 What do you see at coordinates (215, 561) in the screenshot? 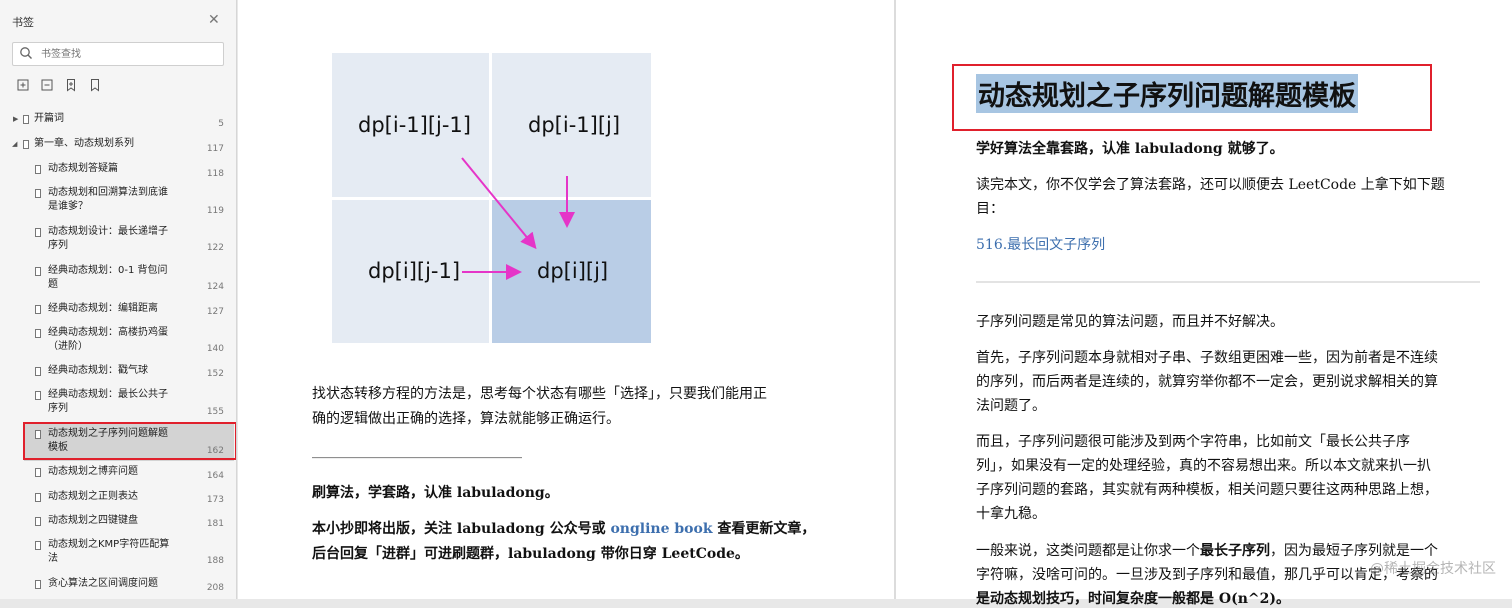
I see `bookmark-page: 188` at bounding box center [215, 561].